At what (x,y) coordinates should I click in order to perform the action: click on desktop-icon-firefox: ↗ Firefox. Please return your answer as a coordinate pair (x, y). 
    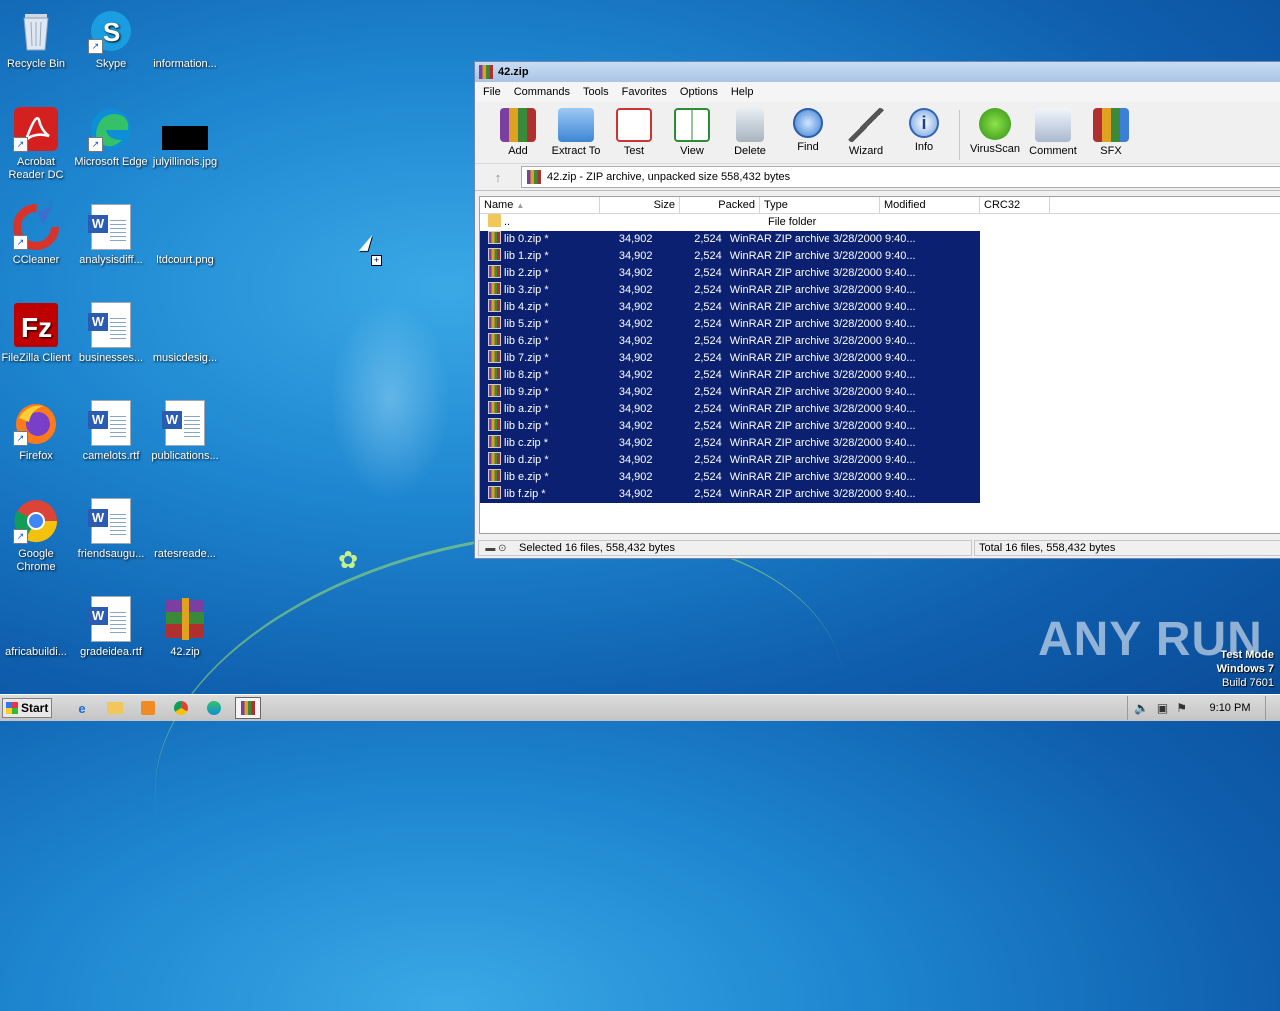
    Looking at the image, I should click on (37, 431).